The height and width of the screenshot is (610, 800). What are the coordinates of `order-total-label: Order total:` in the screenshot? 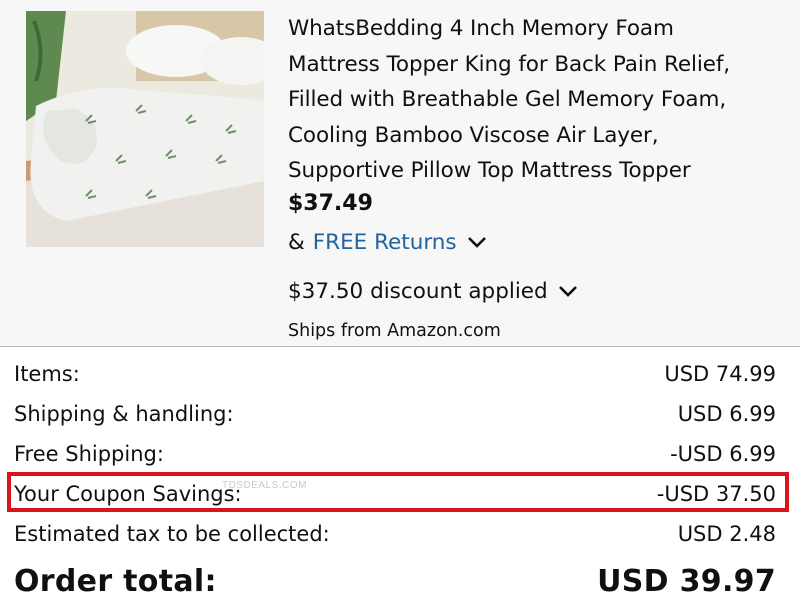 It's located at (115, 581).